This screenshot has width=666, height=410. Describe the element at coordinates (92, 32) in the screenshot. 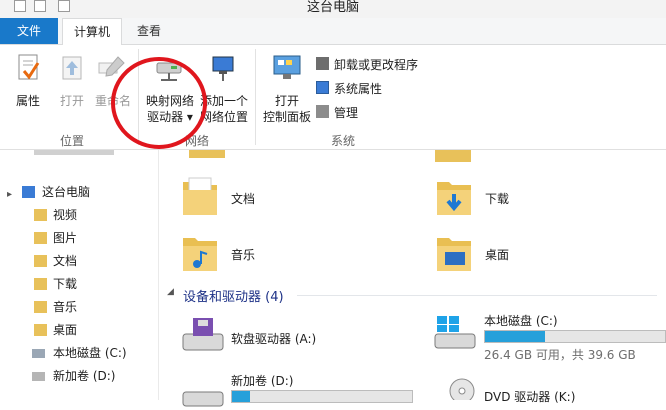

I see `tab-computer: 计算机` at that location.